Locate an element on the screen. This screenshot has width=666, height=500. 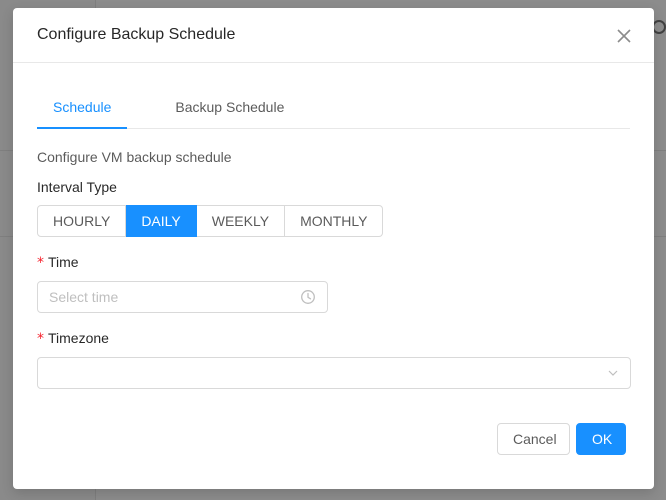
active-tab-indicator is located at coordinates (82, 128).